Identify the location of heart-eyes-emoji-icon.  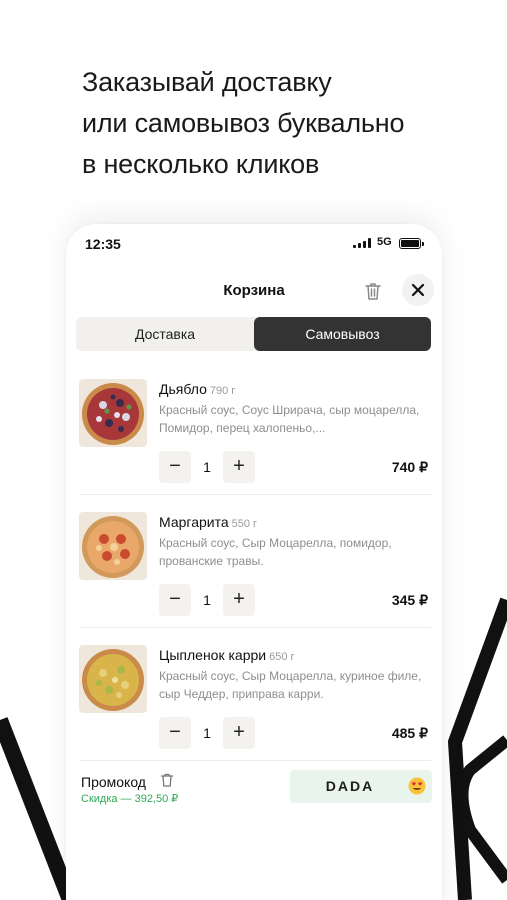
(417, 786).